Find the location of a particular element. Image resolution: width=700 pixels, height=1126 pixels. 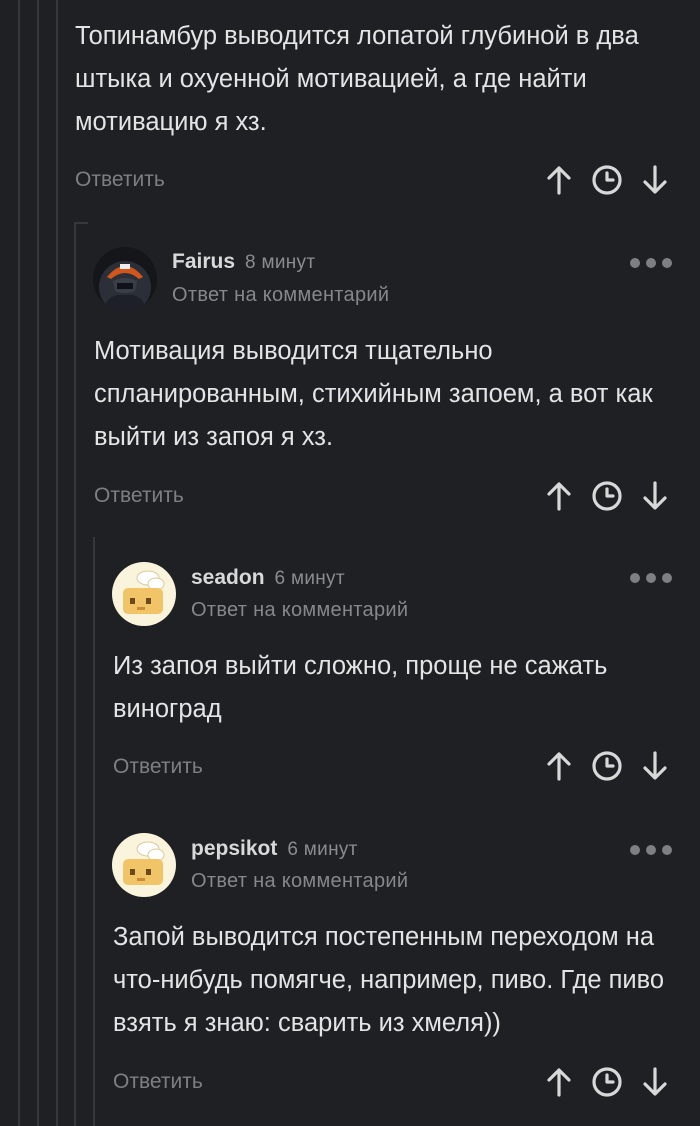

comment-header: seadon 6 минут is located at coordinates (268, 578).